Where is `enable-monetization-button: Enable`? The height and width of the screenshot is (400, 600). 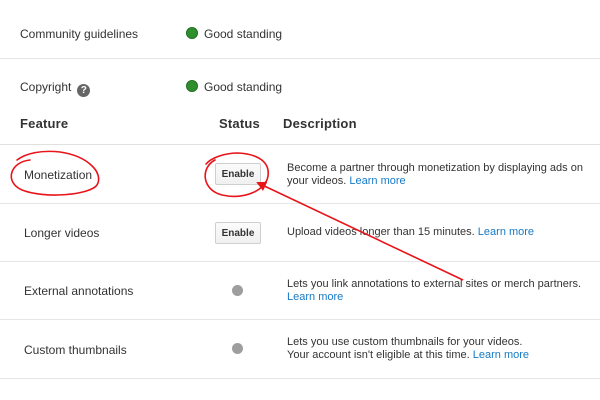
enable-monetization-button: Enable is located at coordinates (238, 174).